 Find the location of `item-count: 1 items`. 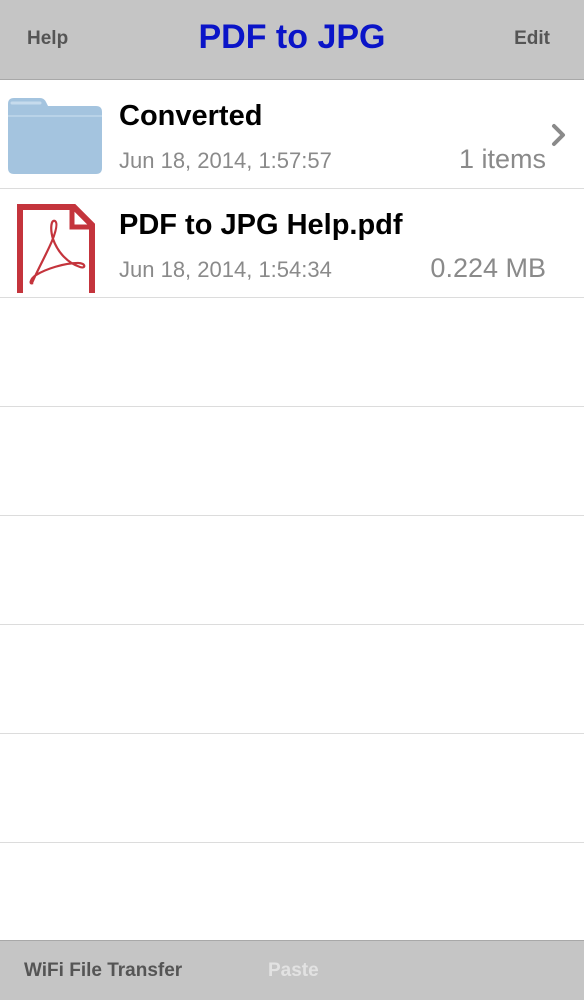

item-count: 1 items is located at coordinates (502, 159).